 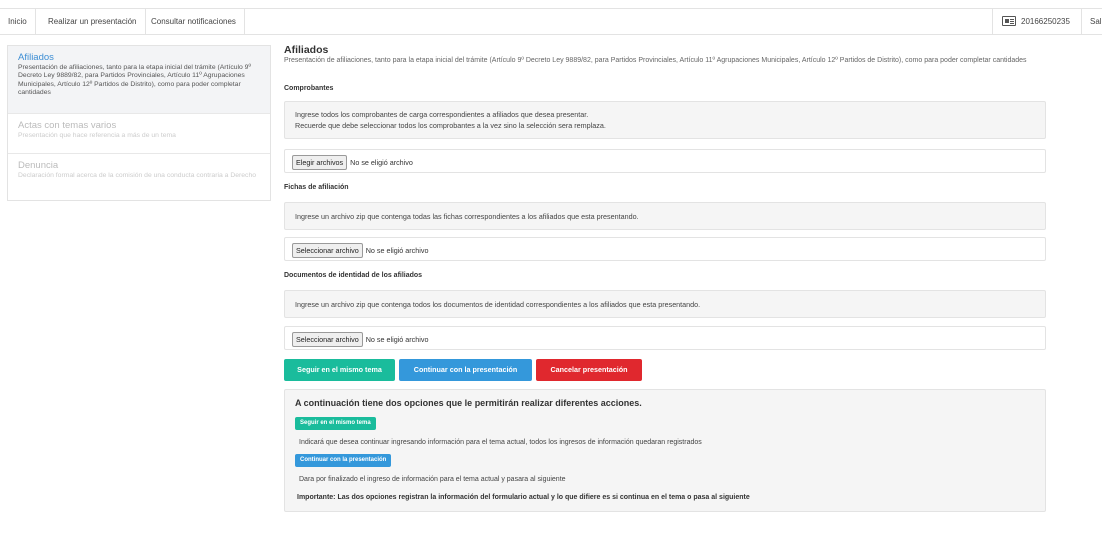 What do you see at coordinates (1045, 21) in the screenshot?
I see `user-id: 20166250235` at bounding box center [1045, 21].